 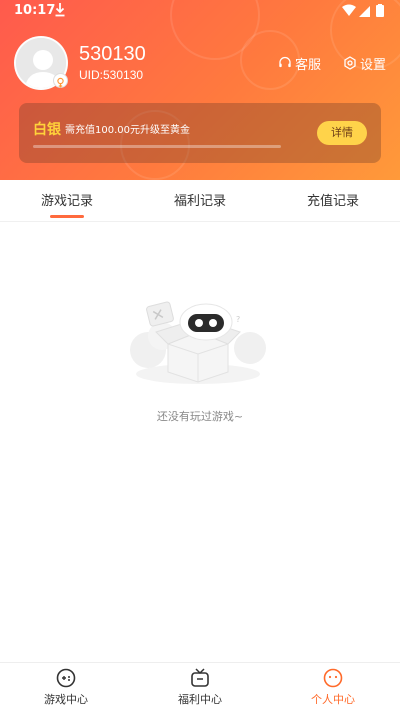 What do you see at coordinates (200, 12) in the screenshot?
I see `status-bar: 10:17` at bounding box center [200, 12].